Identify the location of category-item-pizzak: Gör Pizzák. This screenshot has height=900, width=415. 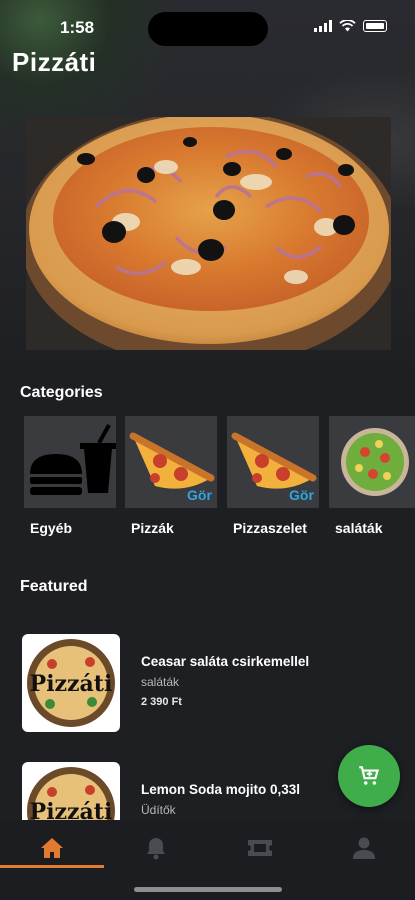
(171, 476).